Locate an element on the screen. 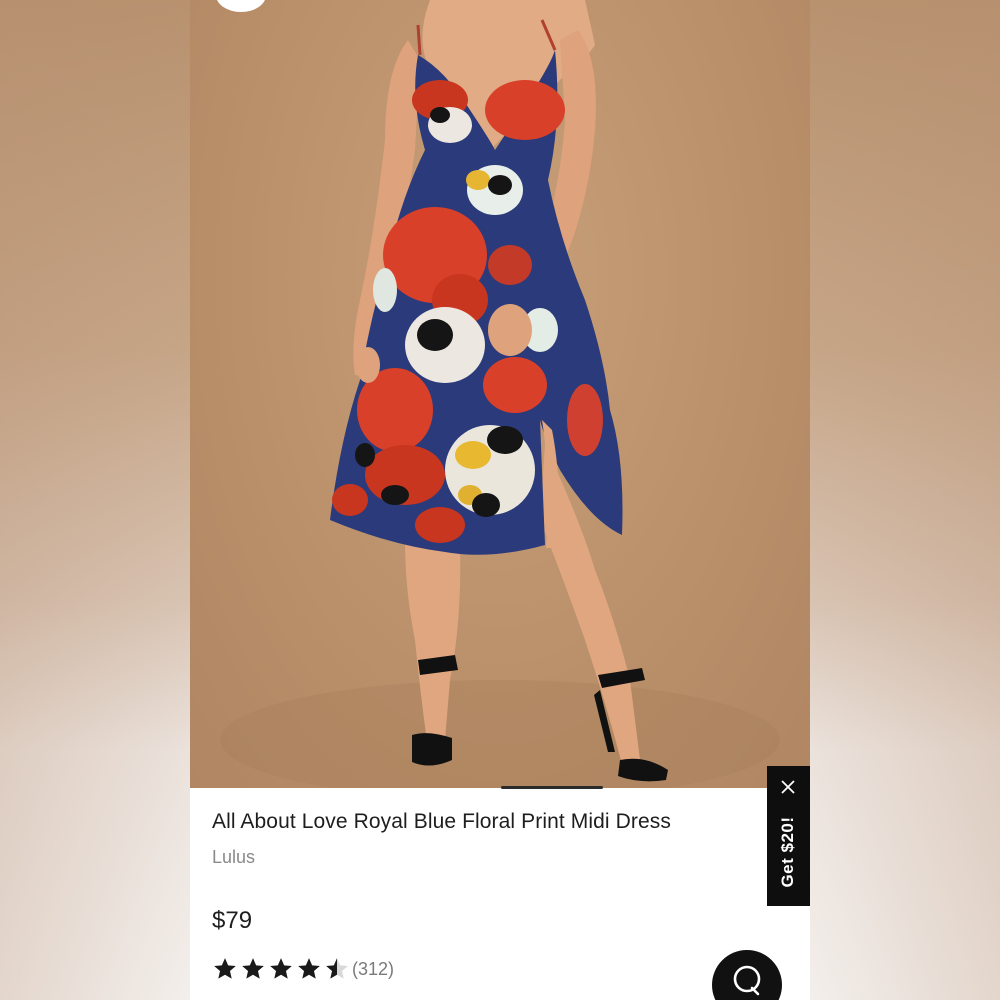 This screenshot has height=1000, width=1000. star-rating is located at coordinates (281, 969).